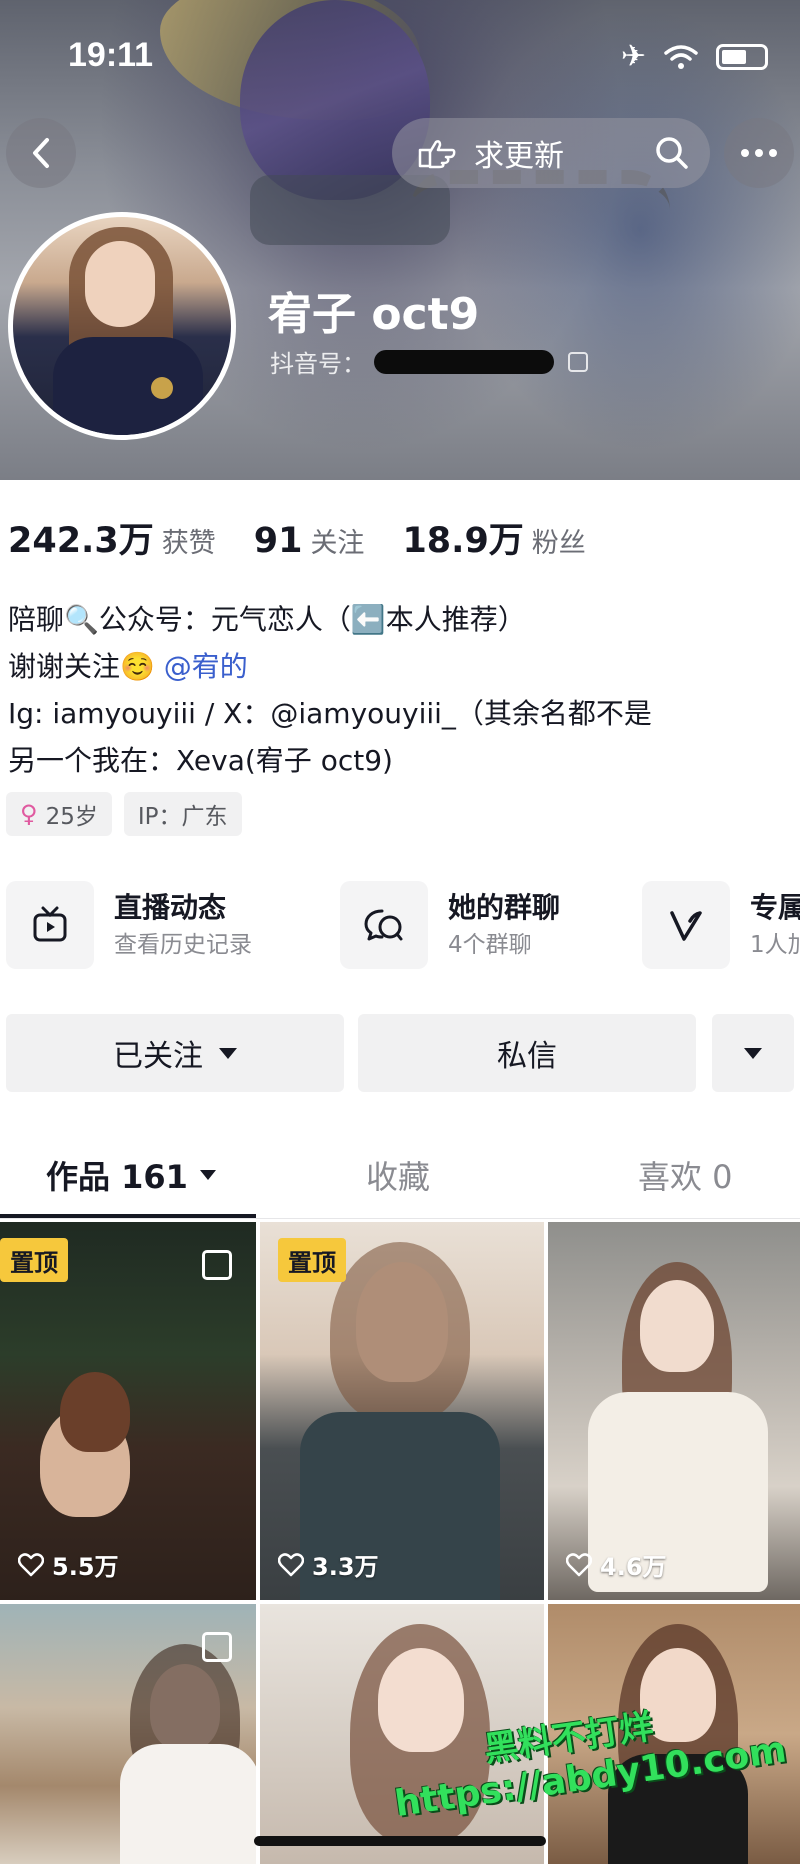 This screenshot has width=800, height=1864. I want to click on group-chat-icon, so click(384, 925).